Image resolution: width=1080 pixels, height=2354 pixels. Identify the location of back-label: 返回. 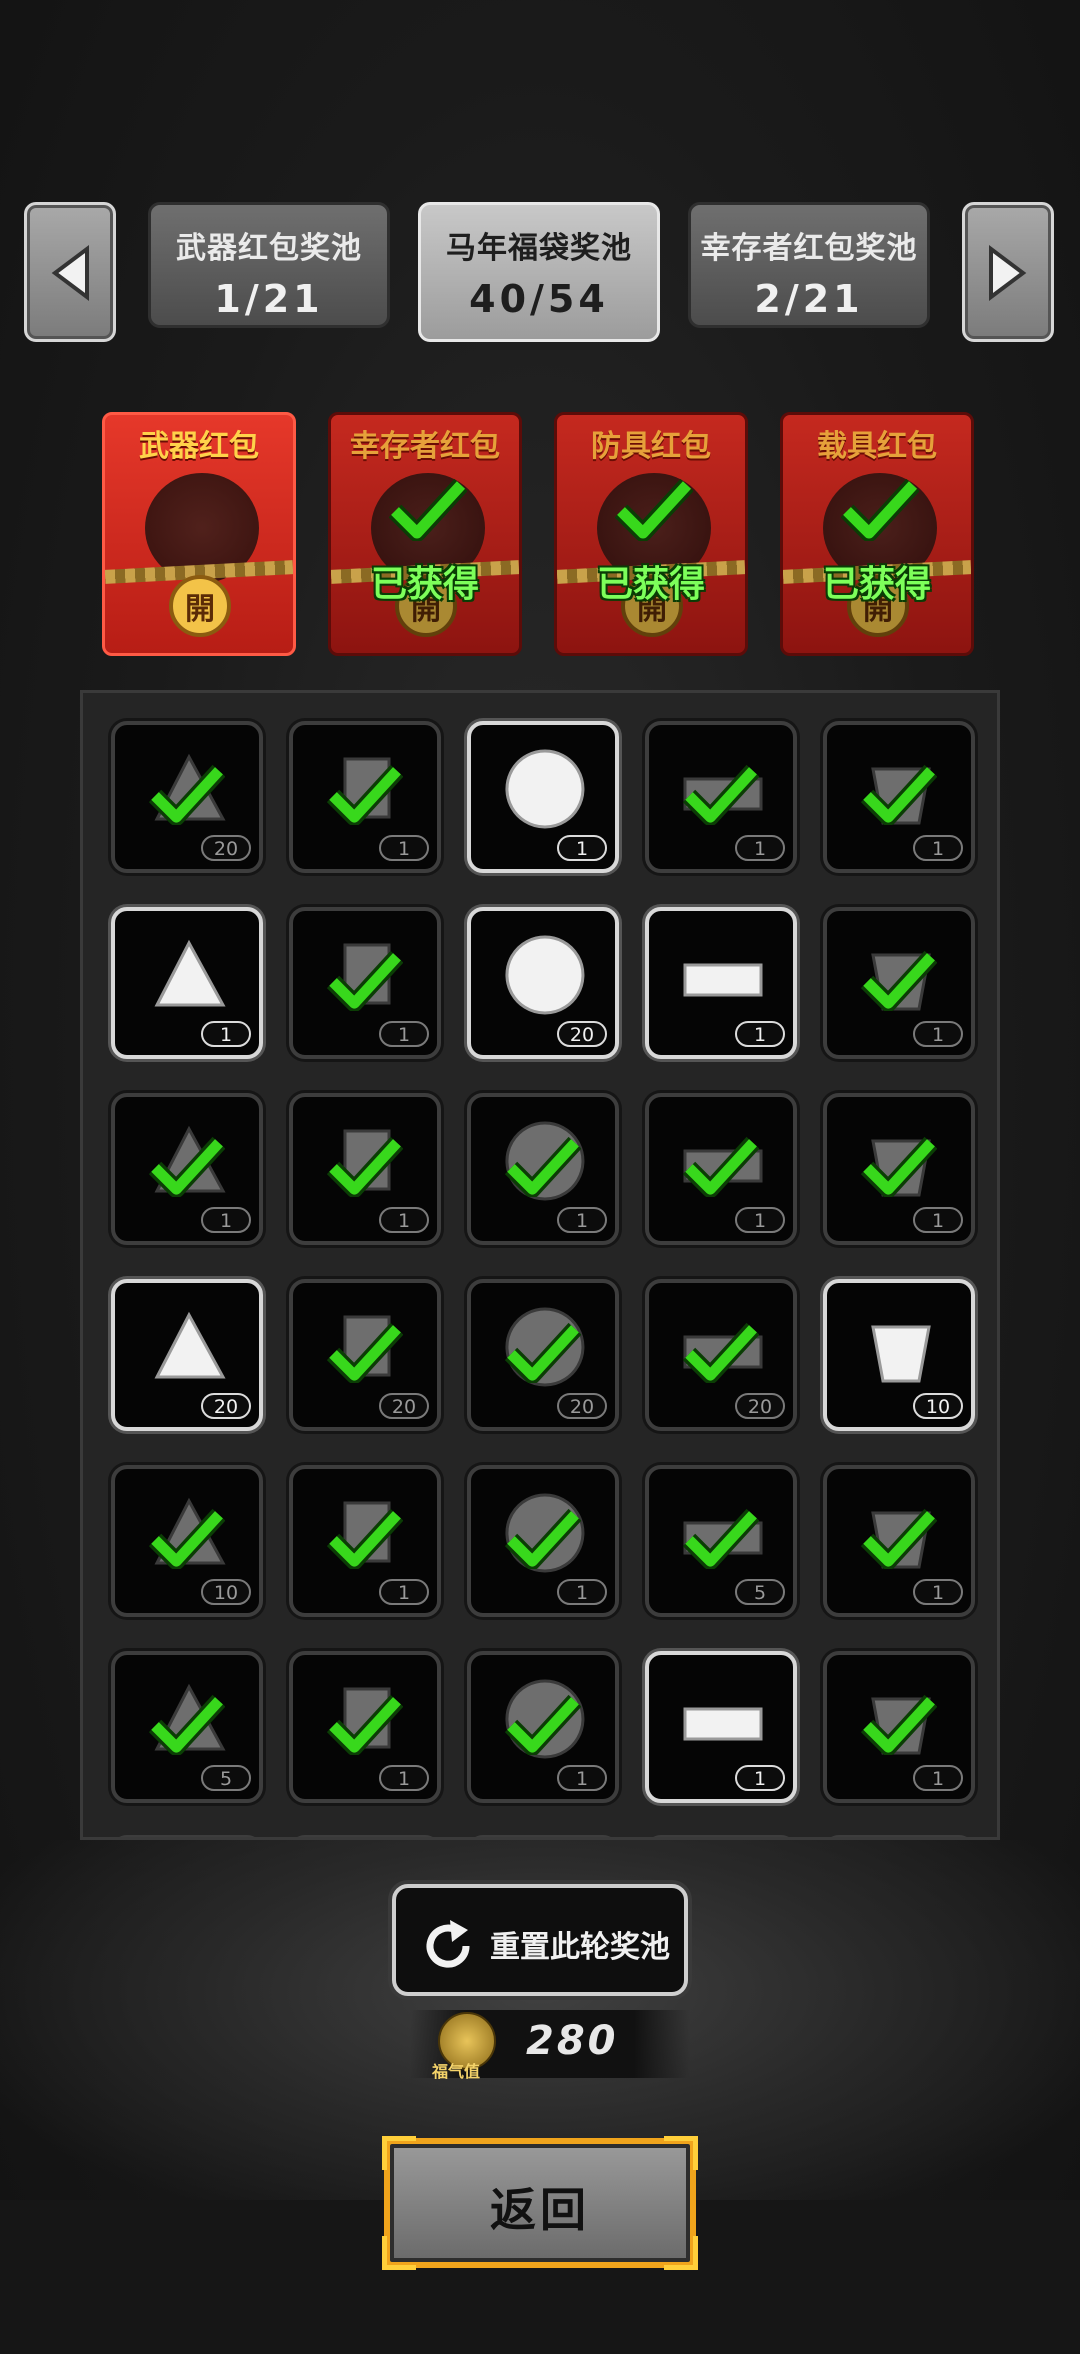
(540, 2210).